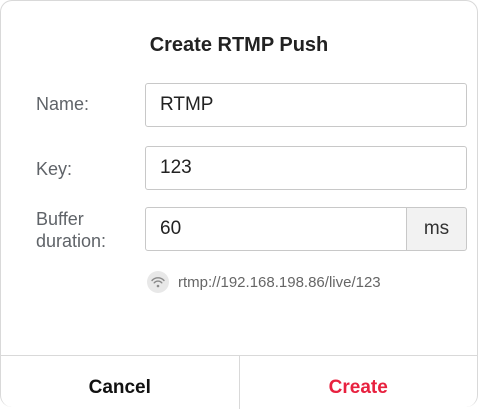 The image size is (480, 409). Describe the element at coordinates (279, 282) in the screenshot. I see `rtmp-url-text: rtmp://192.168.198.86/live/123` at that location.